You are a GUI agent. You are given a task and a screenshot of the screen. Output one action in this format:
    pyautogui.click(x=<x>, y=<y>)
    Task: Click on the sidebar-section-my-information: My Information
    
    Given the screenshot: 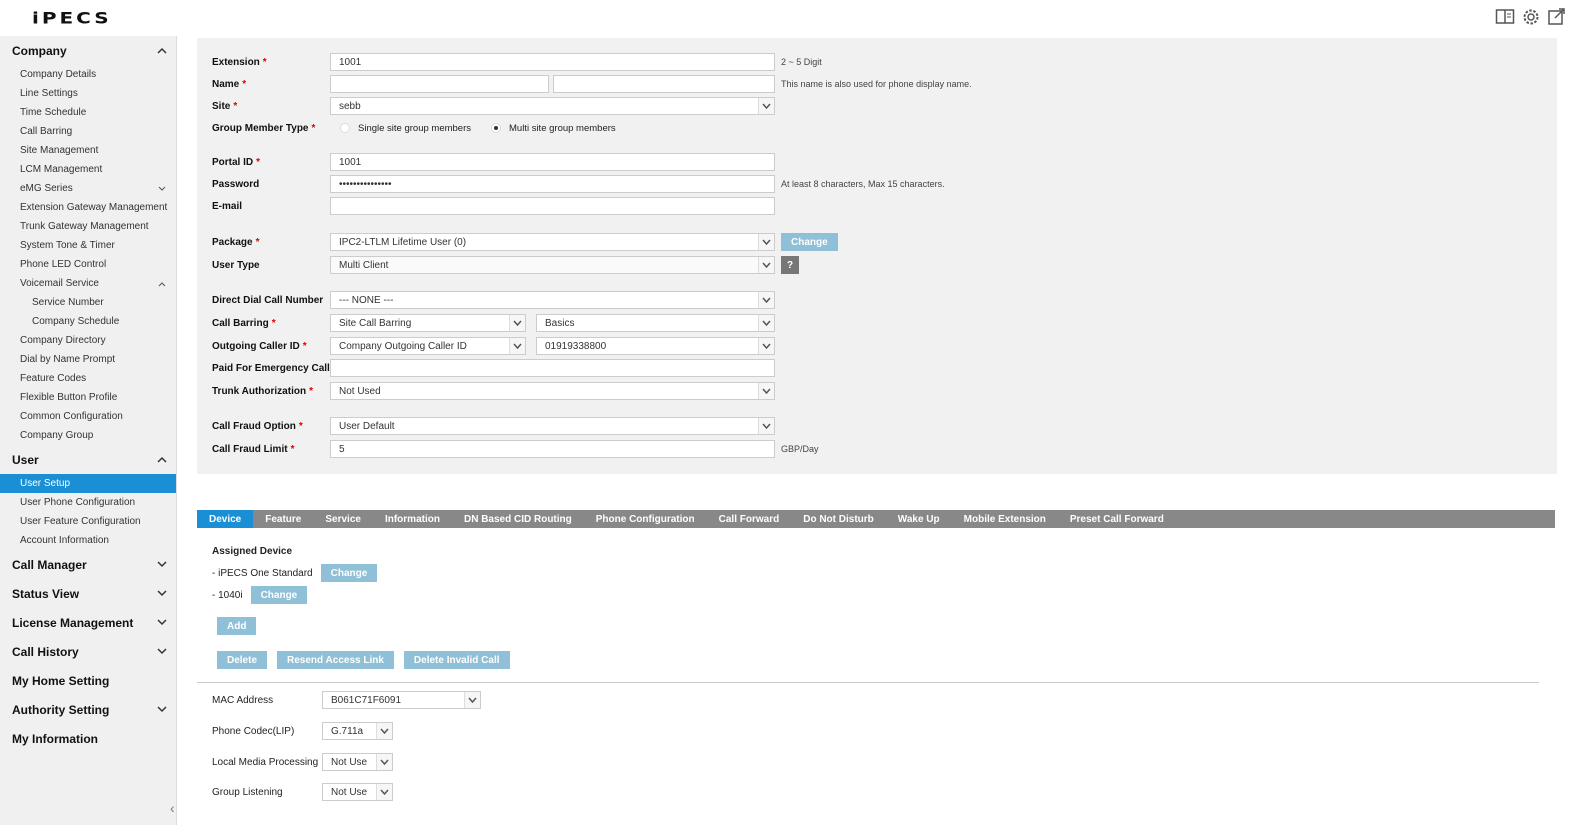 What is the action you would take?
    pyautogui.click(x=88, y=738)
    